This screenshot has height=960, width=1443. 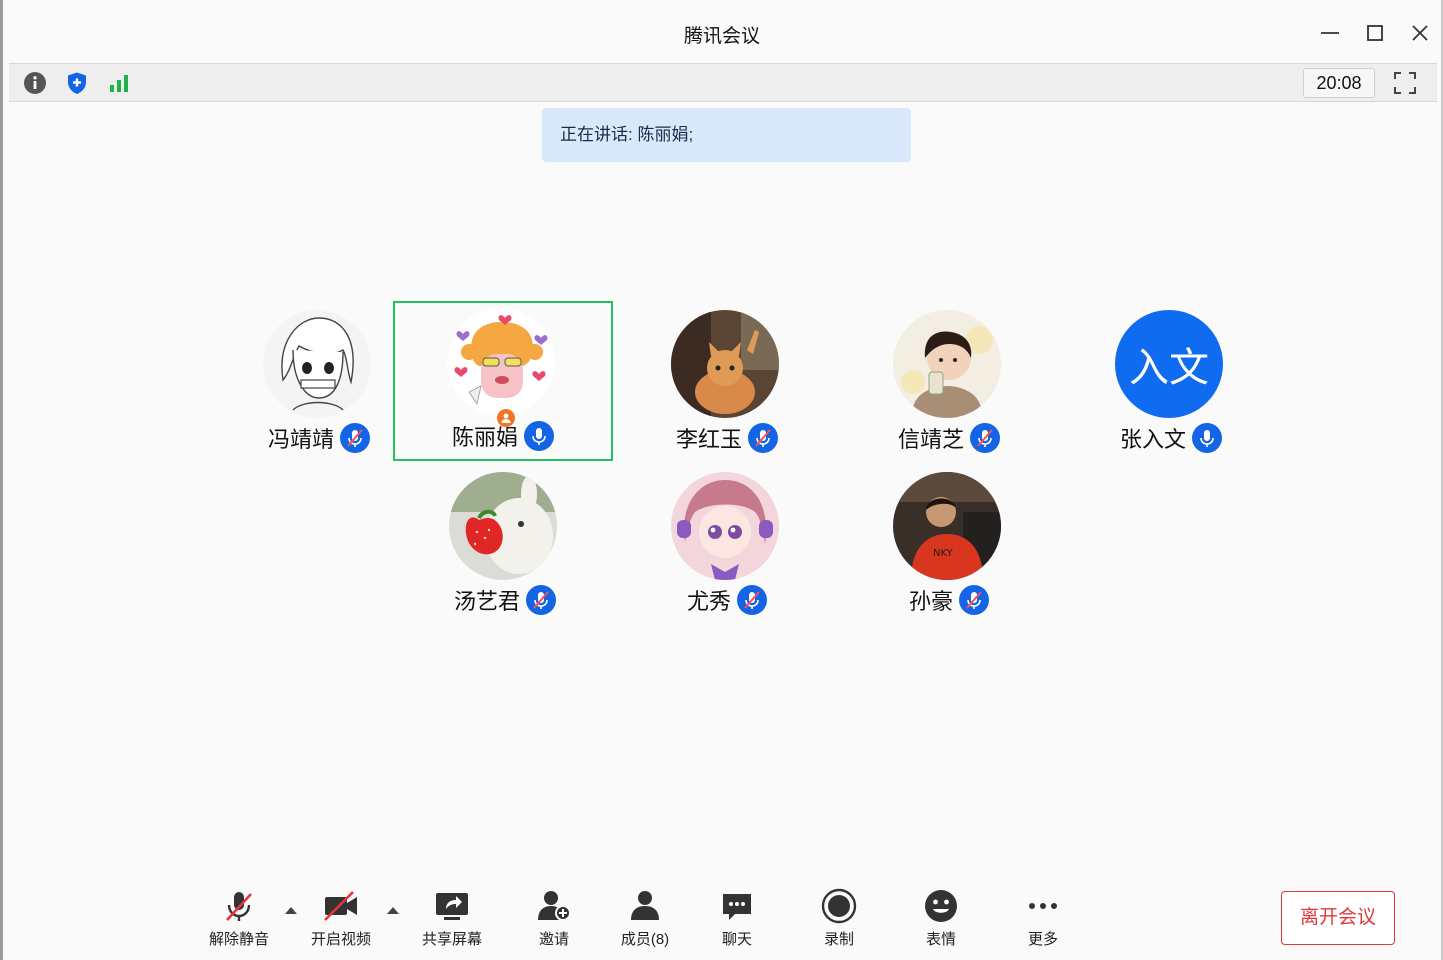 I want to click on participant-tile: 李红玉, so click(x=727, y=383).